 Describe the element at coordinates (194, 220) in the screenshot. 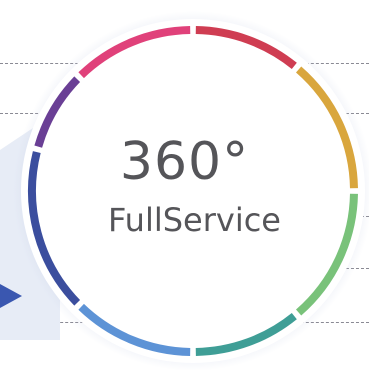

I see `badge-subtitle: FullService` at that location.